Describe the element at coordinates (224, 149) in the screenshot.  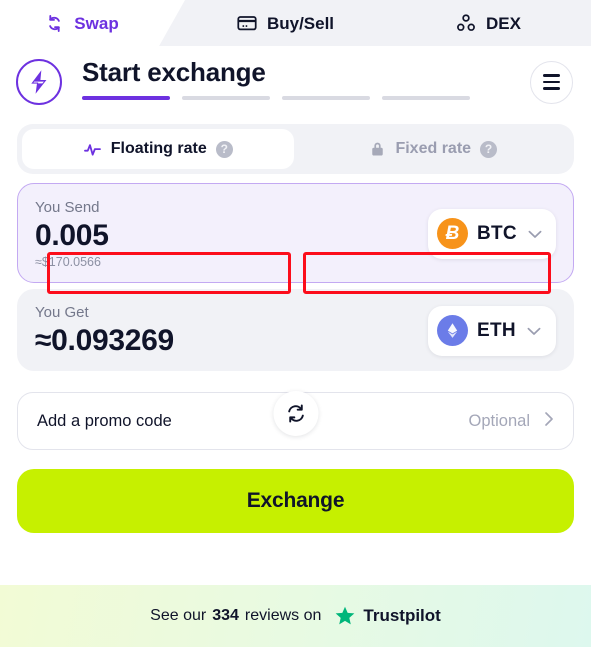
I see `floating-rate-help-icon: ?` at that location.